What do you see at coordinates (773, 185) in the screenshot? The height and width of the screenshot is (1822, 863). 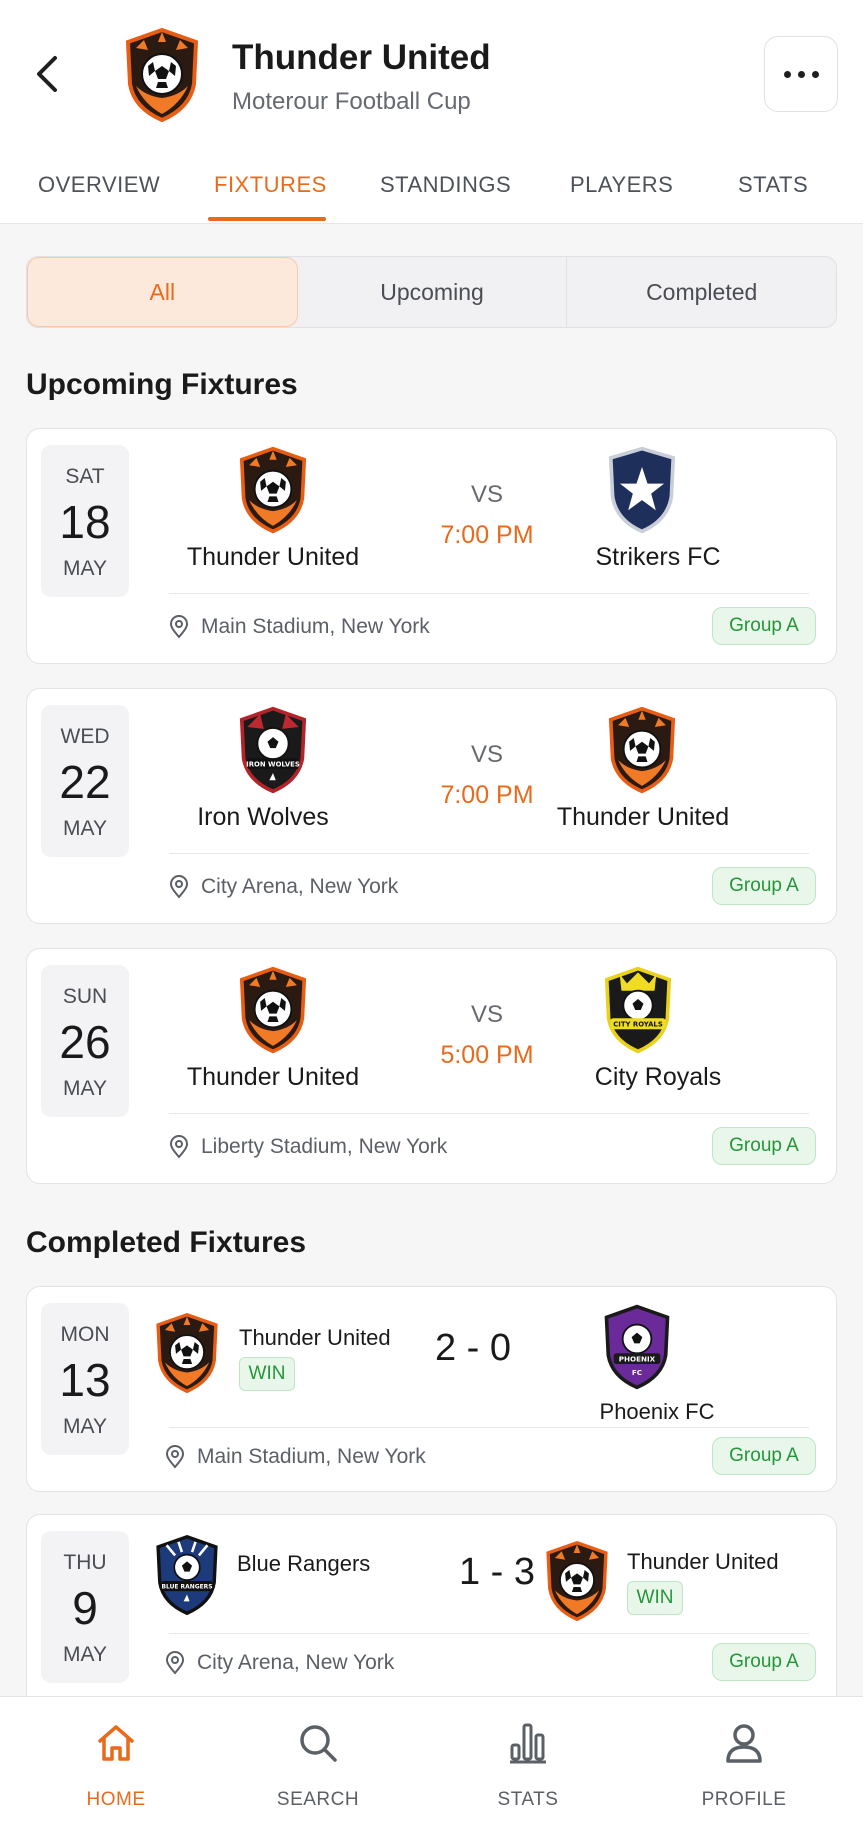 I see `tab-stats: STATS` at bounding box center [773, 185].